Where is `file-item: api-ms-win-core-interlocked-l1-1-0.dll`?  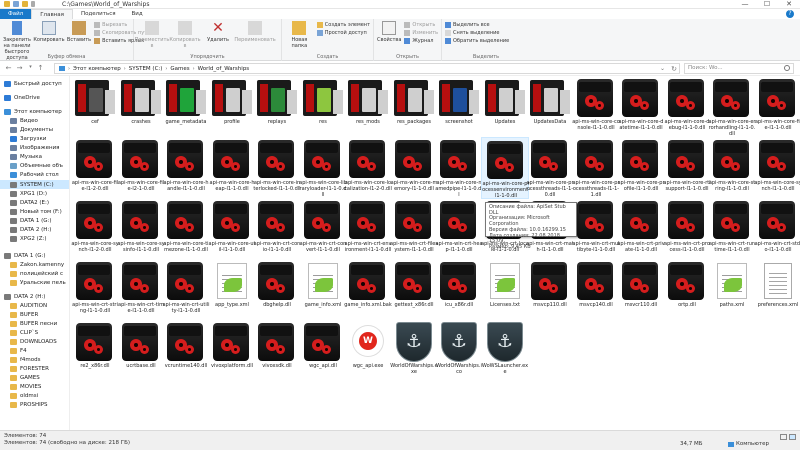
file-item: api-ms-win-core-interlocked-l1-1-0.dll is located at coordinates (277, 168).